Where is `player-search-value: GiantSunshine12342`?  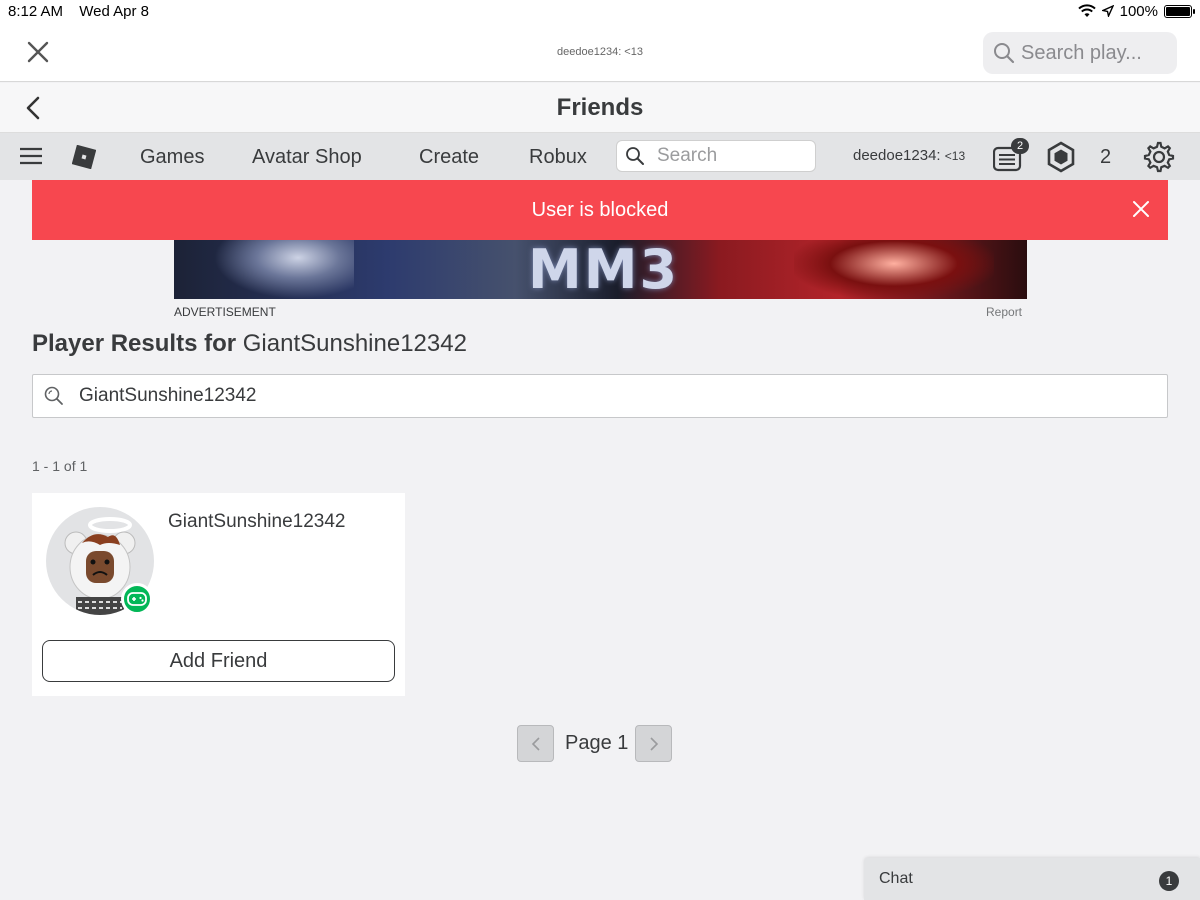 player-search-value: GiantSunshine12342 is located at coordinates (168, 395).